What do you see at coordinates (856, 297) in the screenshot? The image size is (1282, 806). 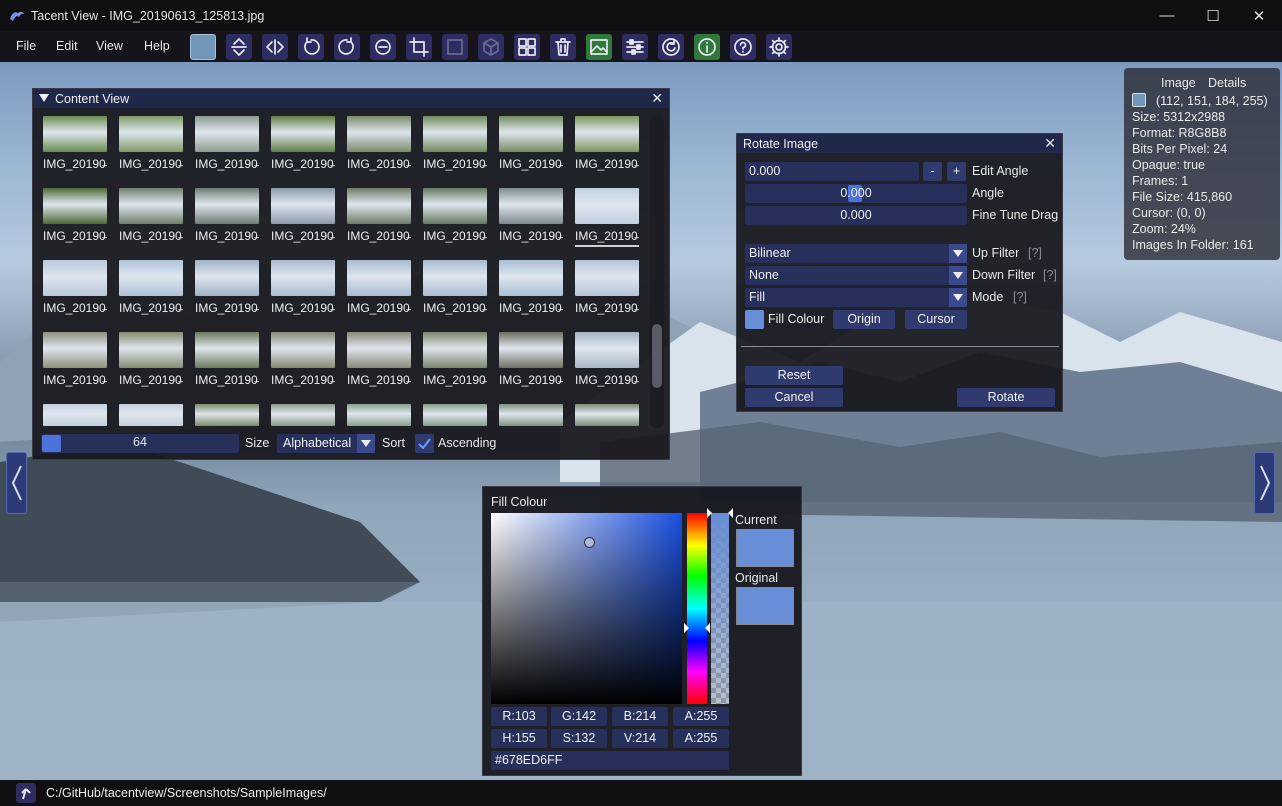 I see `mode-combo: Fill` at bounding box center [856, 297].